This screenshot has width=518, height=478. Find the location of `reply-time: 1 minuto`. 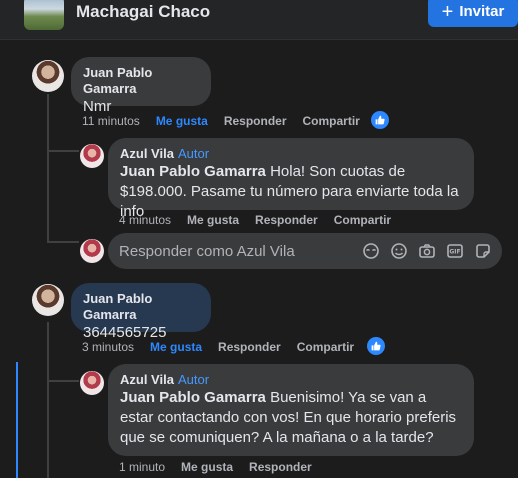

reply-time: 1 minuto is located at coordinates (142, 467).